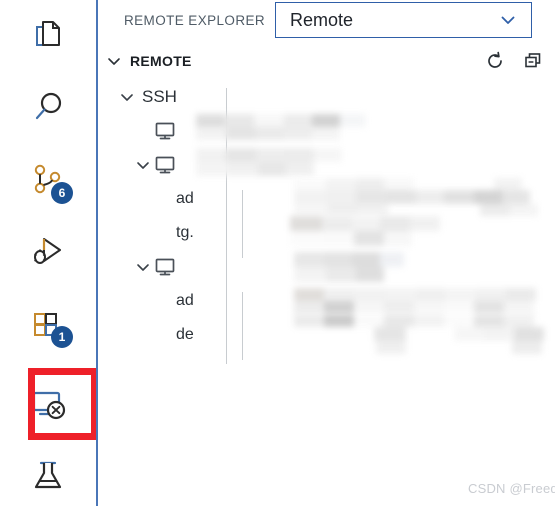 This screenshot has height=506, width=555. Describe the element at coordinates (514, 61) in the screenshot. I see `section-actions` at that location.